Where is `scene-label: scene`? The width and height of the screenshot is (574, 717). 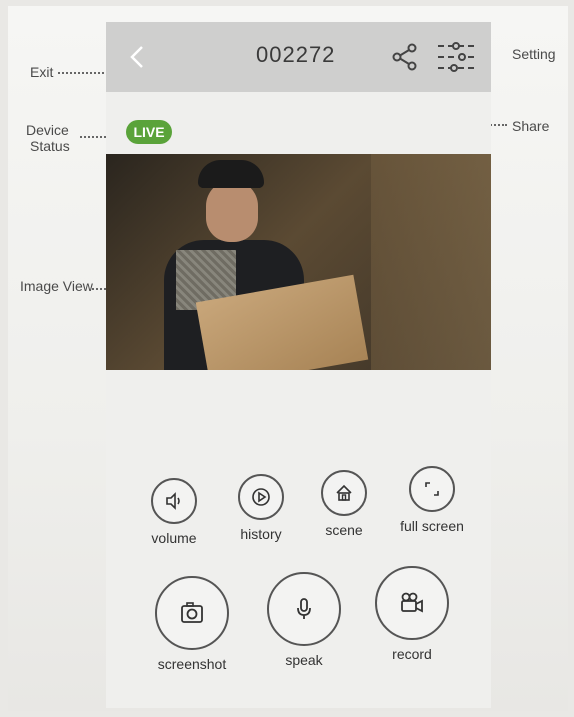
scene-label: scene is located at coordinates (344, 530).